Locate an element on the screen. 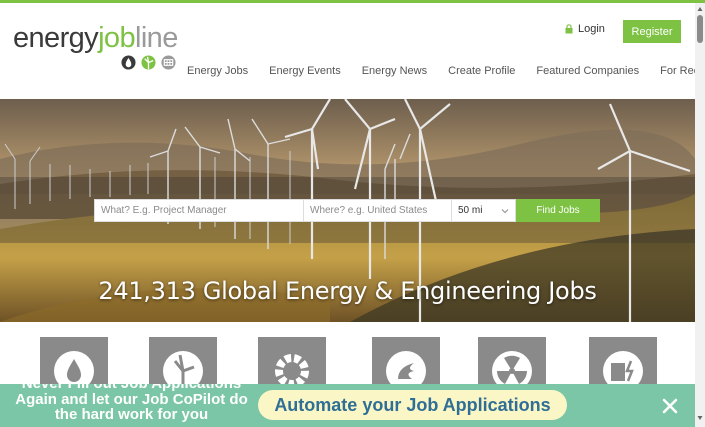 The image size is (705, 427). nav-energy-events: Energy Events is located at coordinates (305, 71).